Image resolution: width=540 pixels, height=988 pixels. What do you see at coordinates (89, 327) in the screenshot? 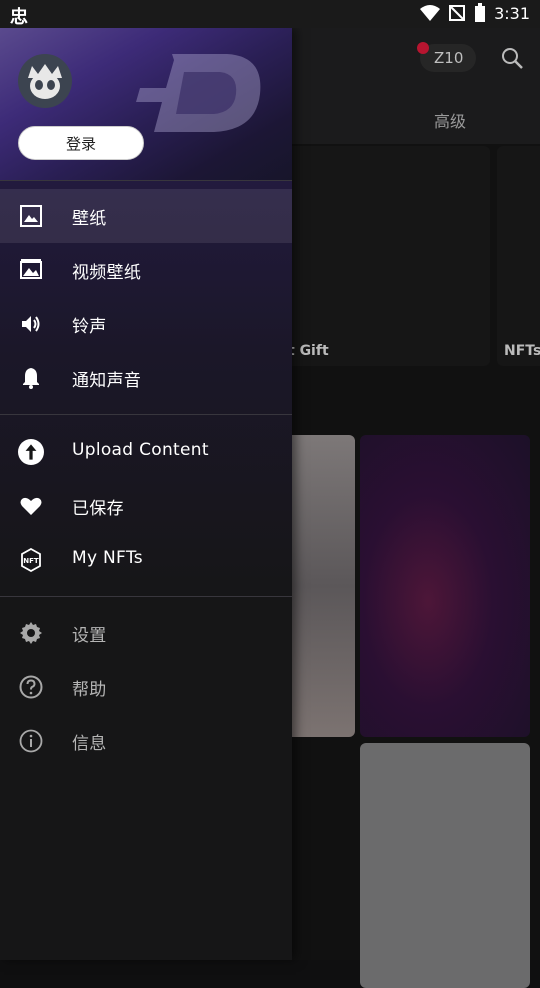
I see `menu-item-label: 铃声` at bounding box center [89, 327].